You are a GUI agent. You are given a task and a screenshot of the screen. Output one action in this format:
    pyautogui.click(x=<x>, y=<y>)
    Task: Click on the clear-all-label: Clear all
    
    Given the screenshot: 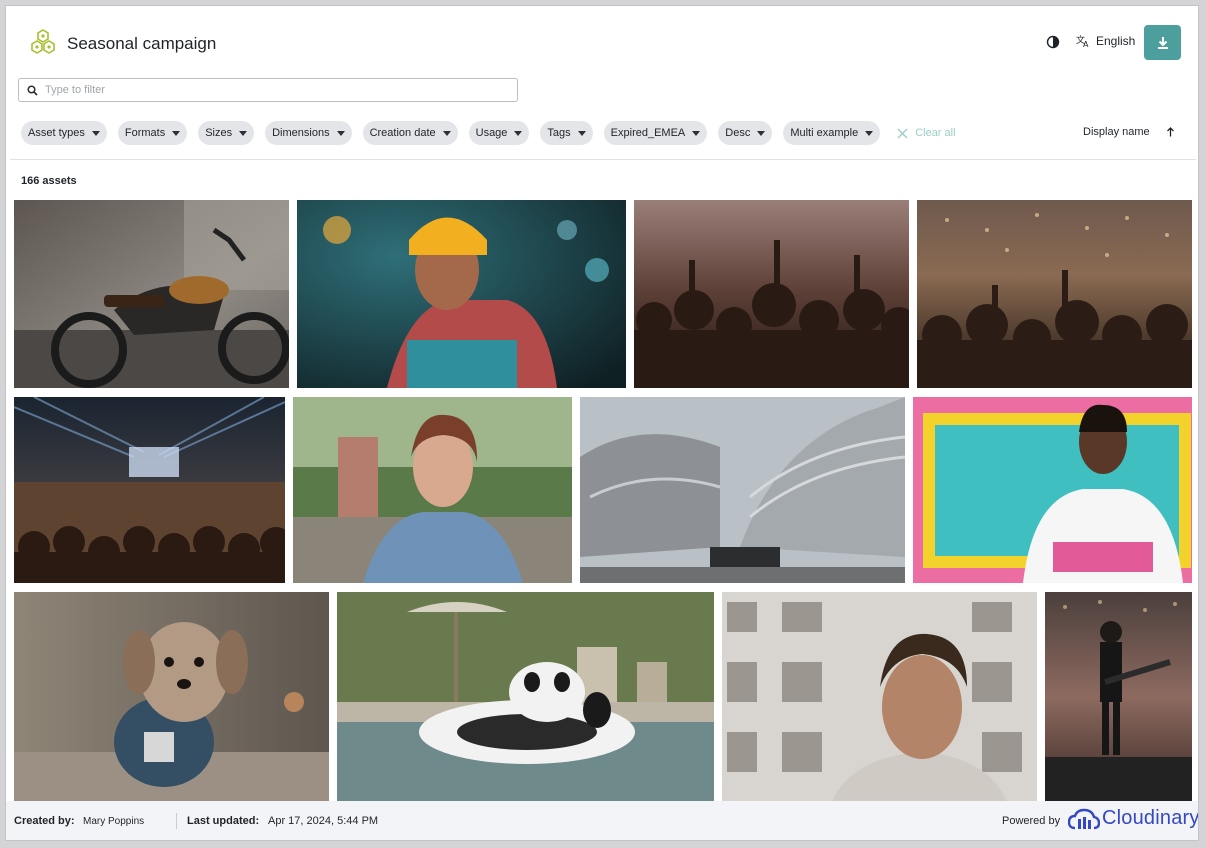 What is the action you would take?
    pyautogui.click(x=935, y=133)
    